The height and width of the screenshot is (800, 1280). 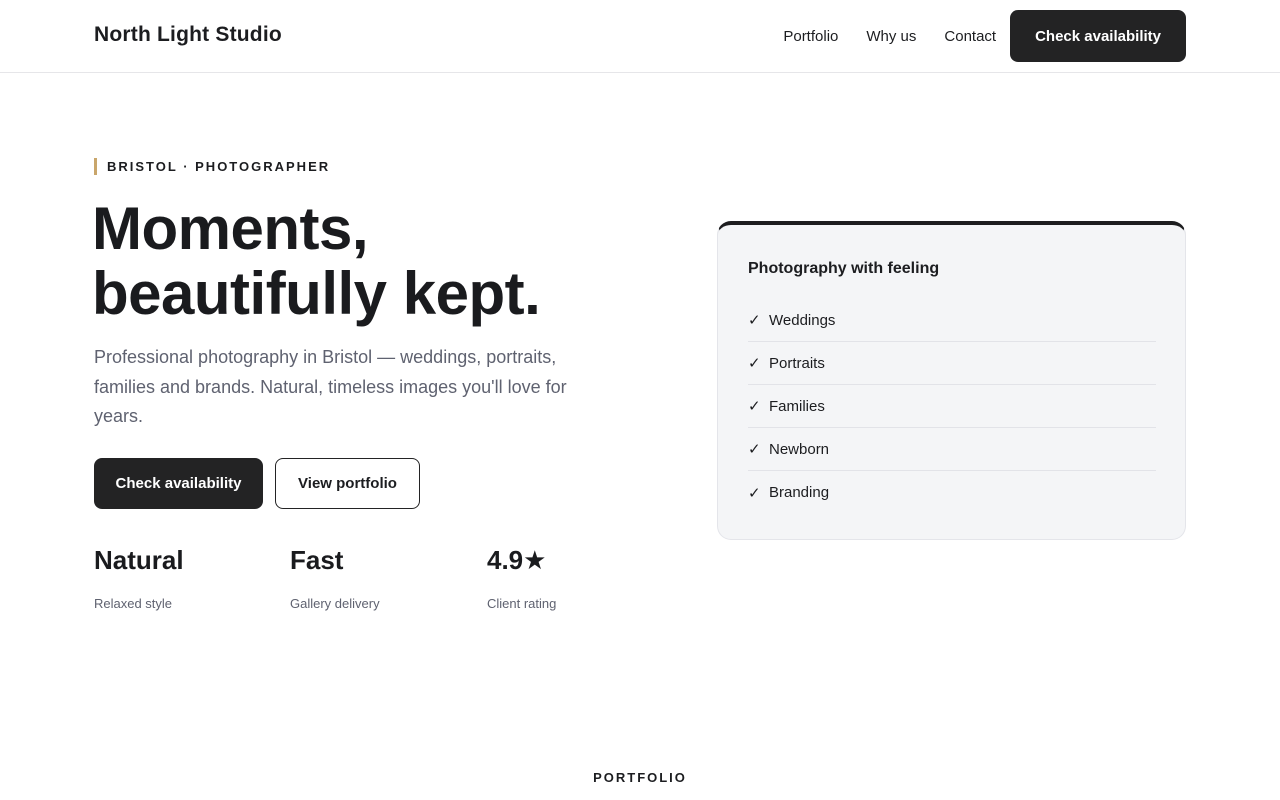 I want to click on service-label: Branding, so click(x=799, y=492).